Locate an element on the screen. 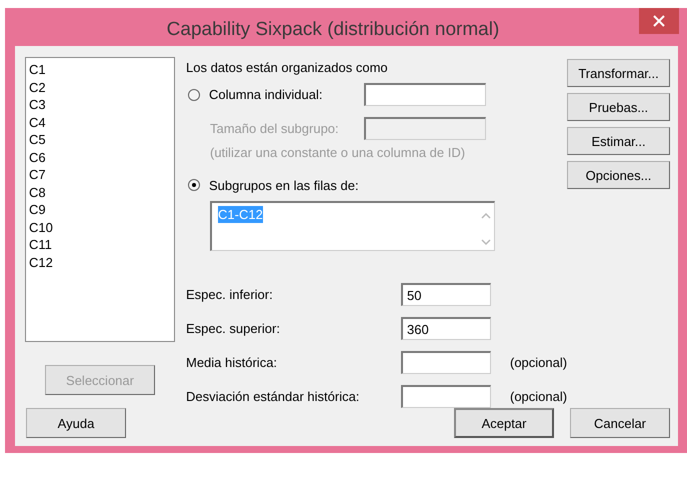  window-title: Capability Sixpack (distribución normal) is located at coordinates (333, 29).